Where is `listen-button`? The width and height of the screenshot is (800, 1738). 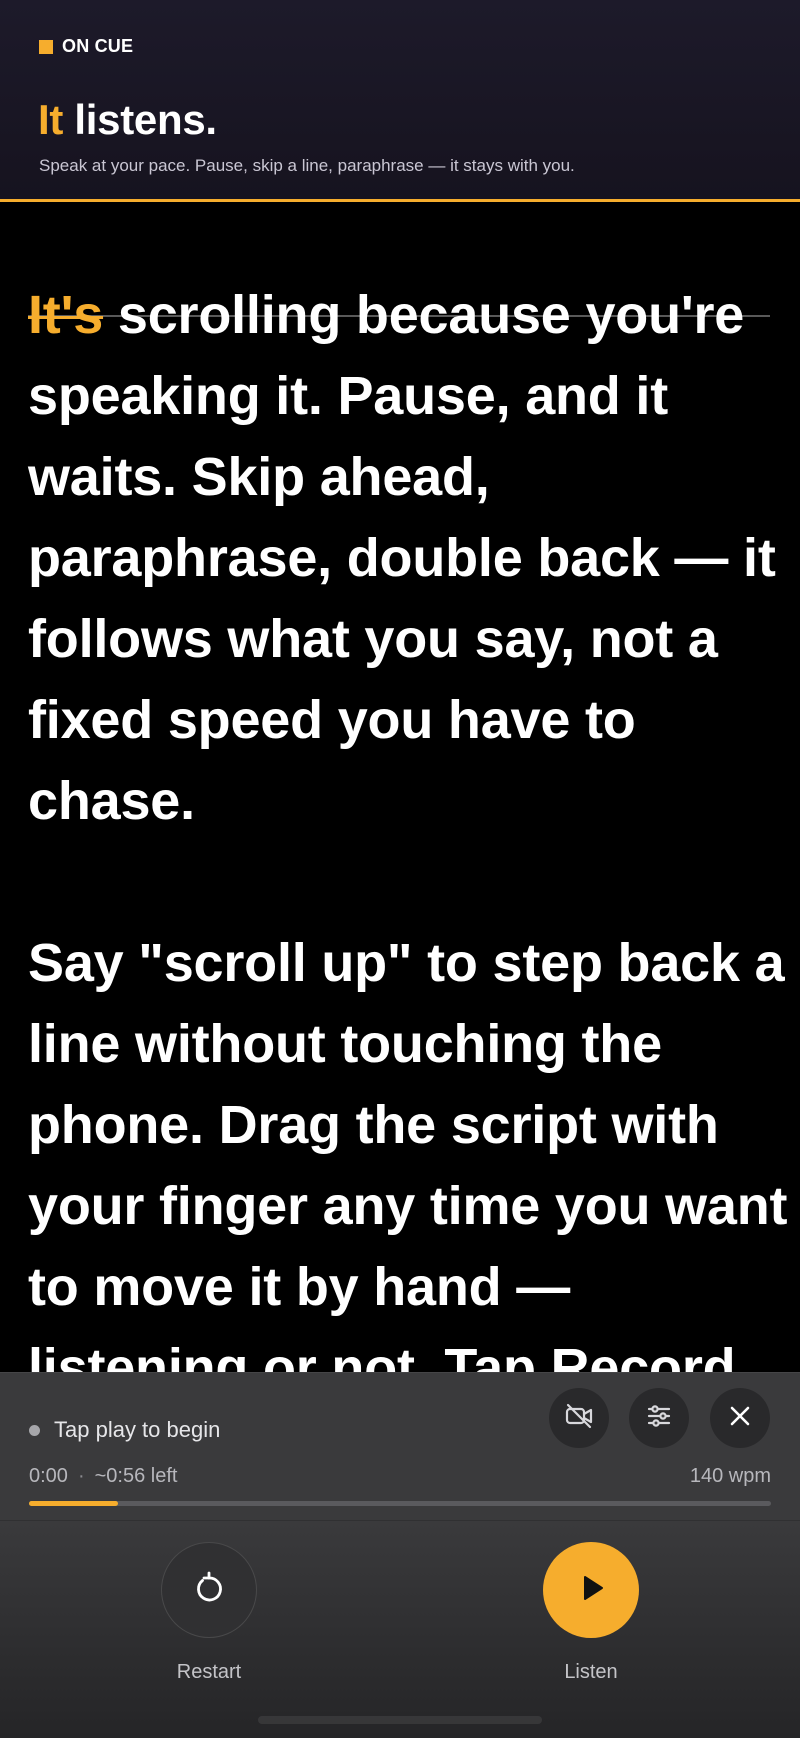
listen-button is located at coordinates (591, 1590).